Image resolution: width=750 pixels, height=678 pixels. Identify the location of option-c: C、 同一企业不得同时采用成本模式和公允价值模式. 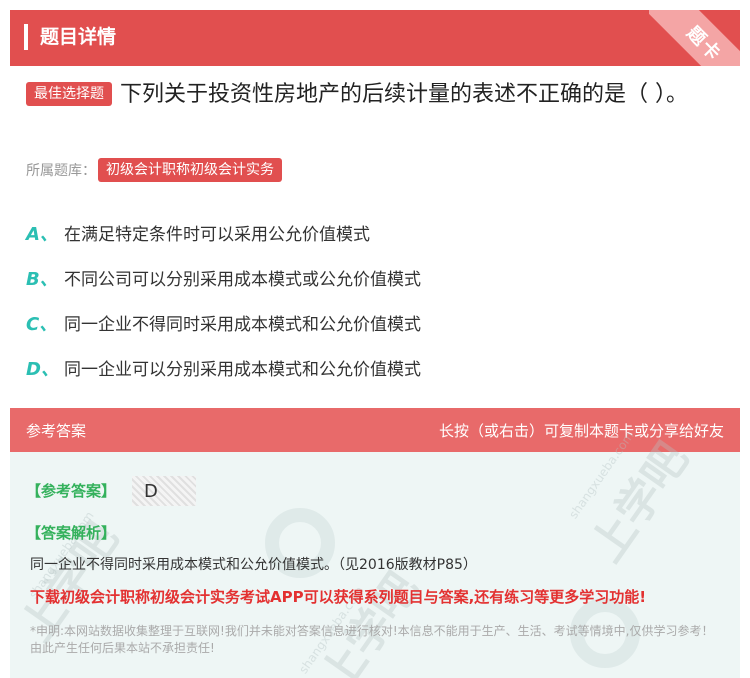
(376, 322).